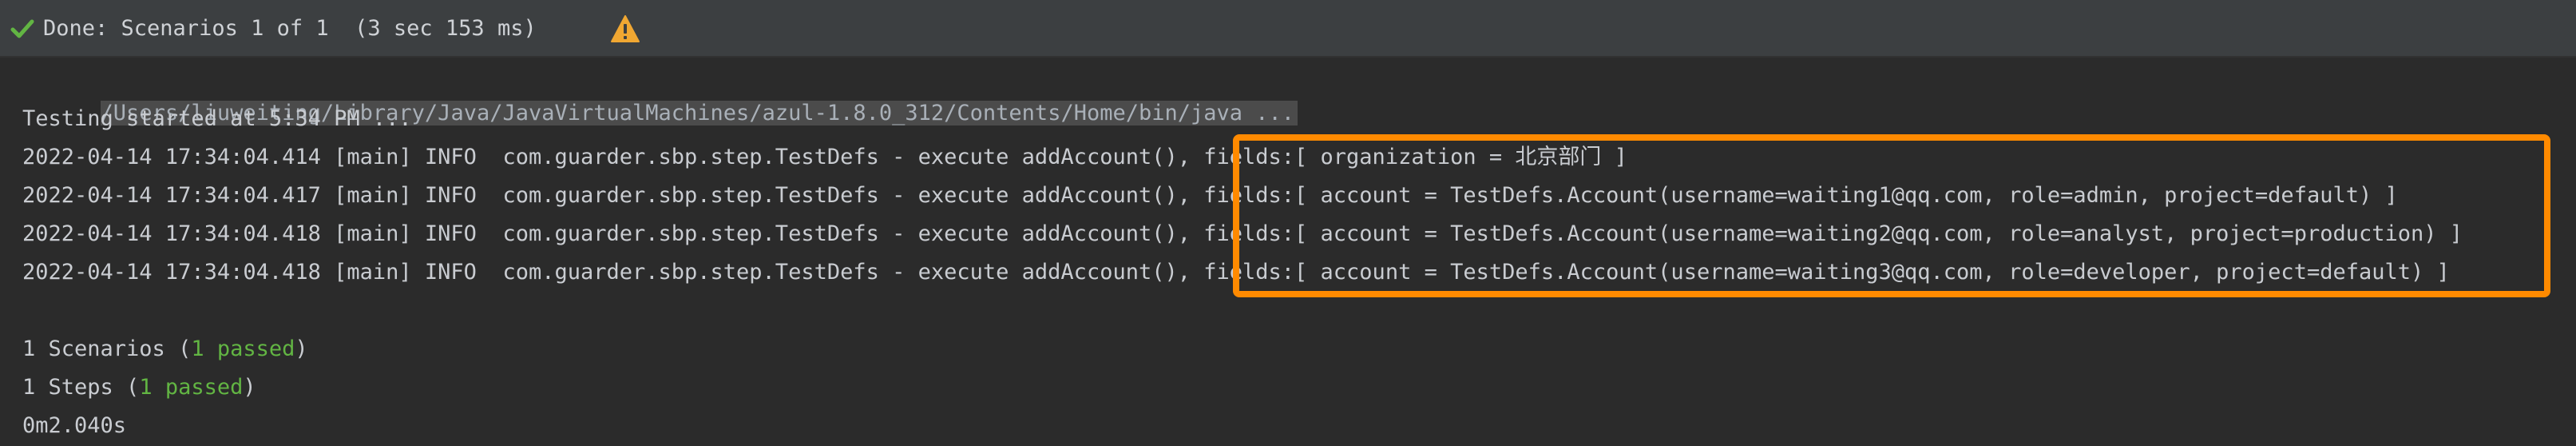 This screenshot has height=446, width=2576. What do you see at coordinates (1288, 29) in the screenshot?
I see `run-status-bar: Done: Scenarios 1 of 1 (3 sec 153 ms)` at bounding box center [1288, 29].